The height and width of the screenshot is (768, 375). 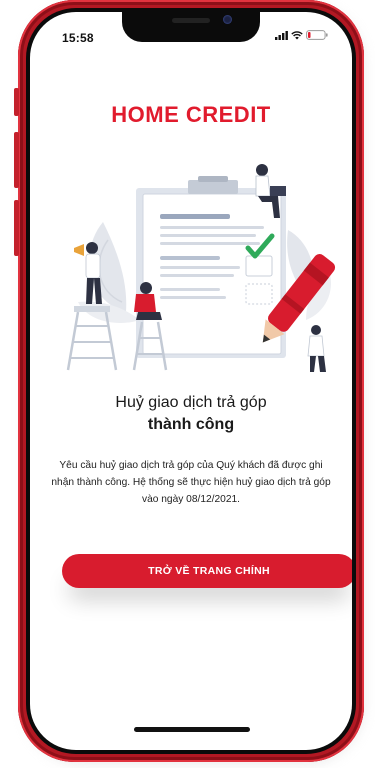 I want to click on home-indicator, so click(x=192, y=729).